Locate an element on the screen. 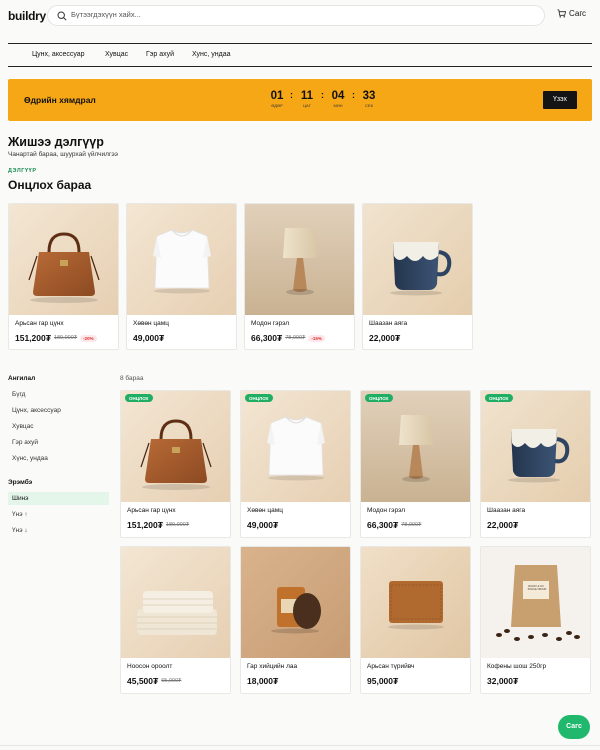  featured-product-card: Модон гэрэл 66,300₮ 78,000₮ -15% is located at coordinates (299, 276).